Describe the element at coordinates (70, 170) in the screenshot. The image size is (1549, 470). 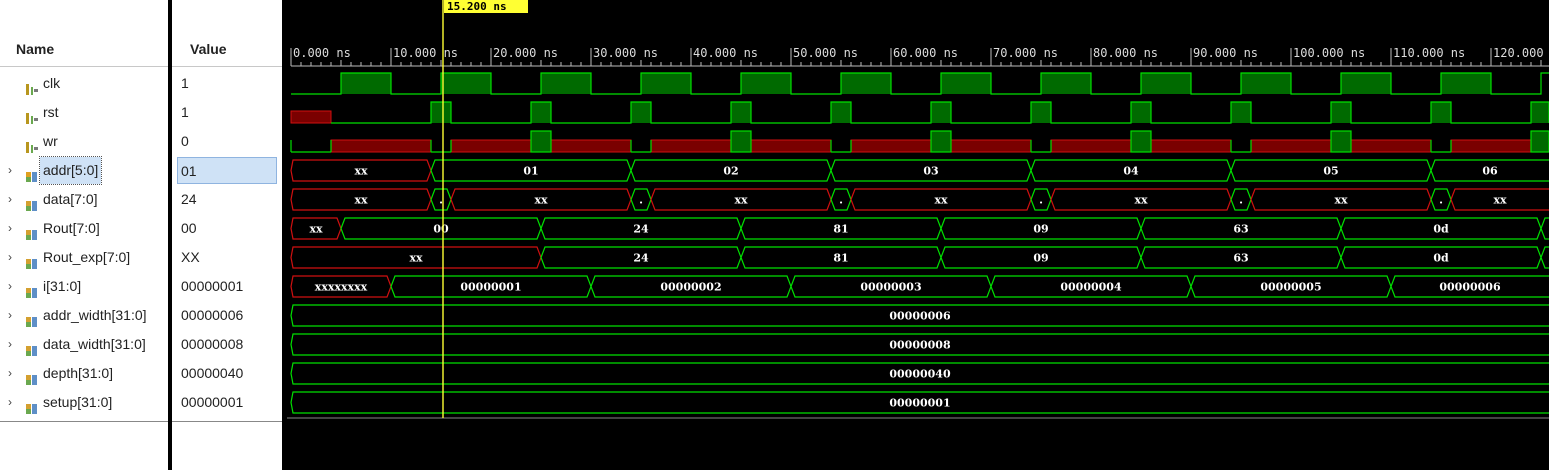
I see `signal-name: addr[5:0]` at that location.